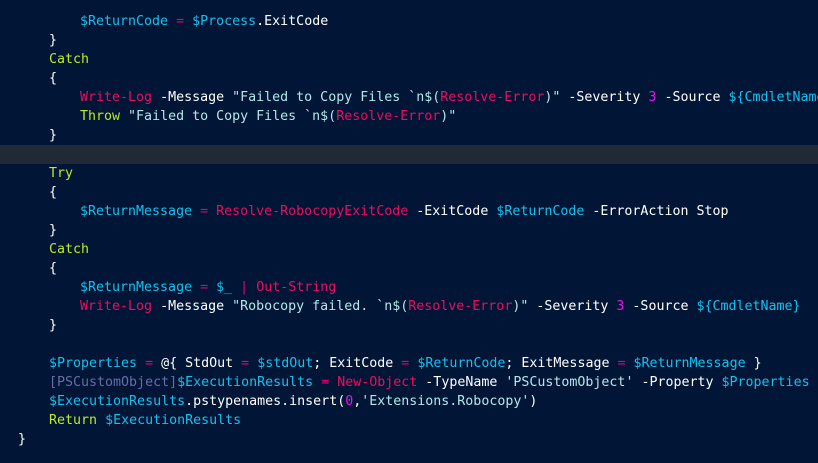 This screenshot has width=818, height=463. Describe the element at coordinates (197, 363) in the screenshot. I see `code-token: @{ StdOut` at that location.